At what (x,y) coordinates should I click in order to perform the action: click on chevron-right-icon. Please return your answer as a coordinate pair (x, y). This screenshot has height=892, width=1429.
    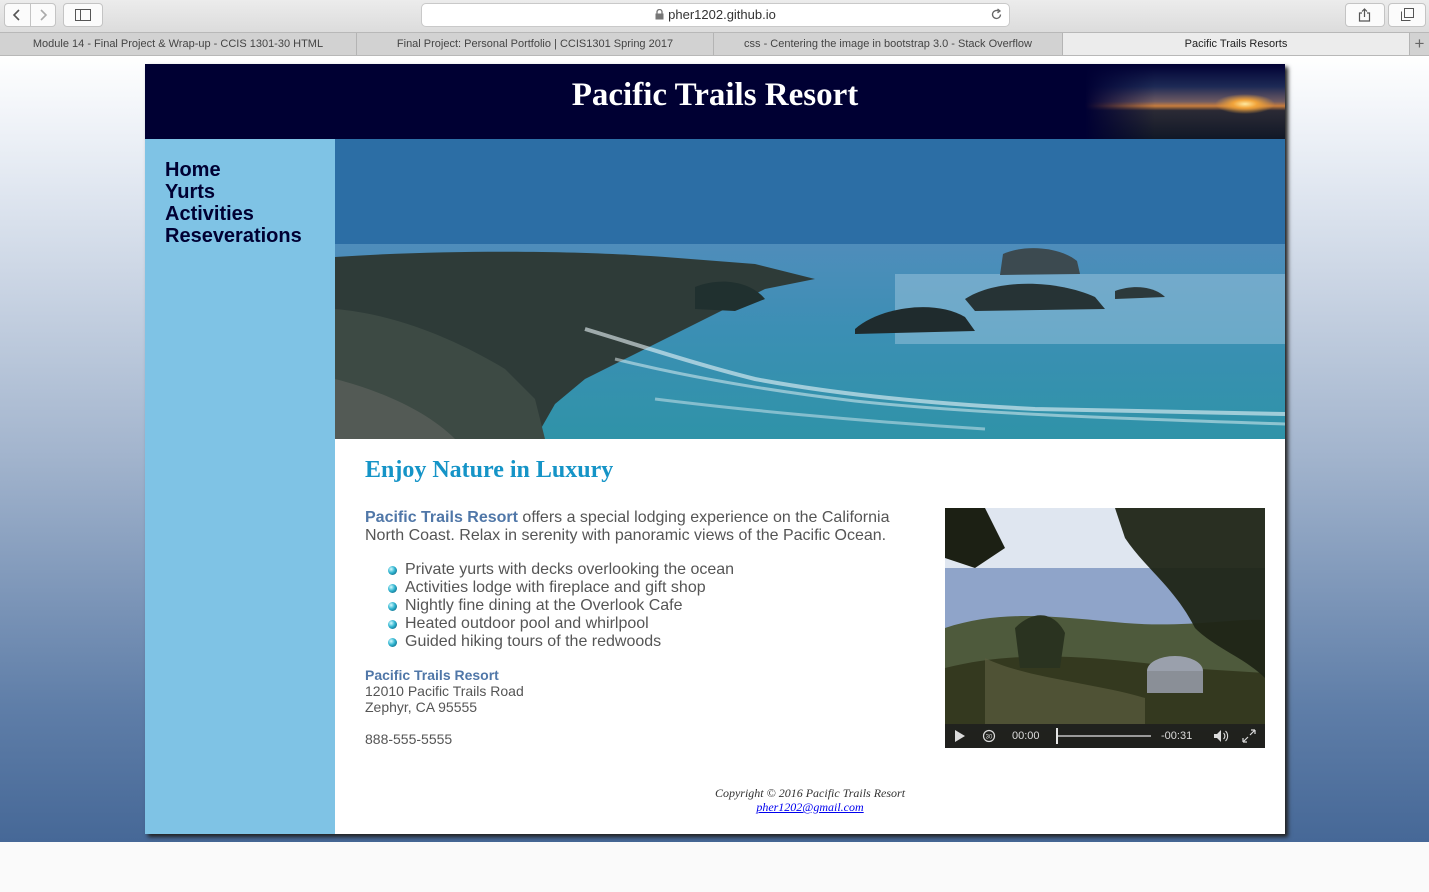
    Looking at the image, I should click on (44, 15).